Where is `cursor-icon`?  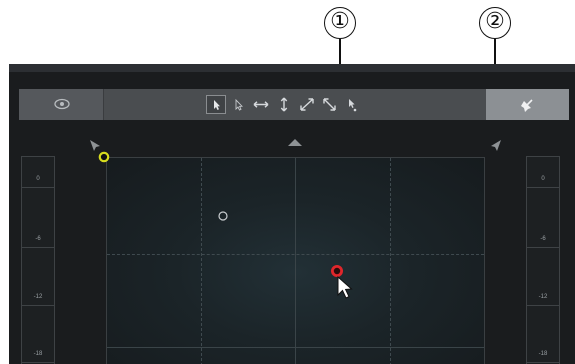 cursor-icon is located at coordinates (217, 105).